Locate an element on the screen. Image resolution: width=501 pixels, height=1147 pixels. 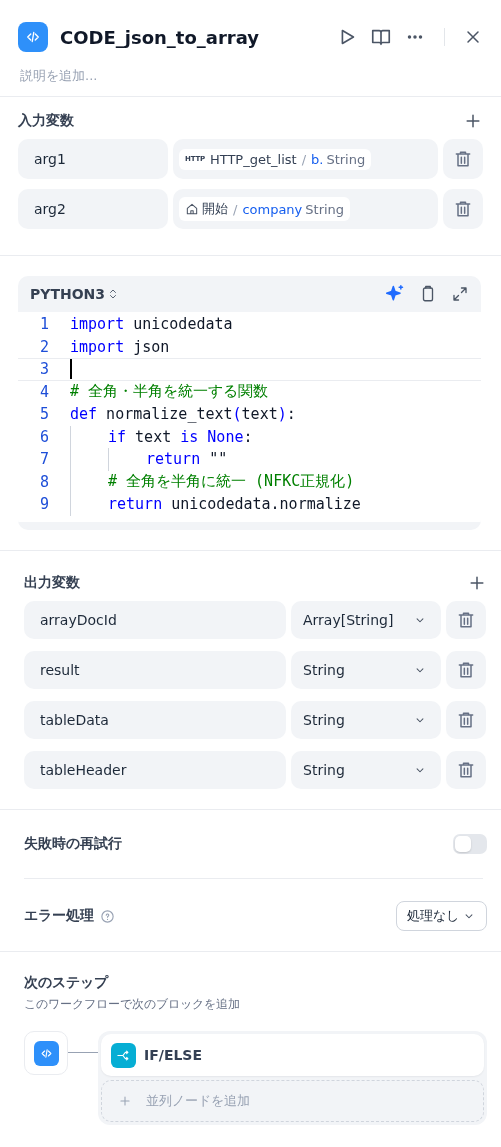
line-number: 8 is located at coordinates (45, 481).